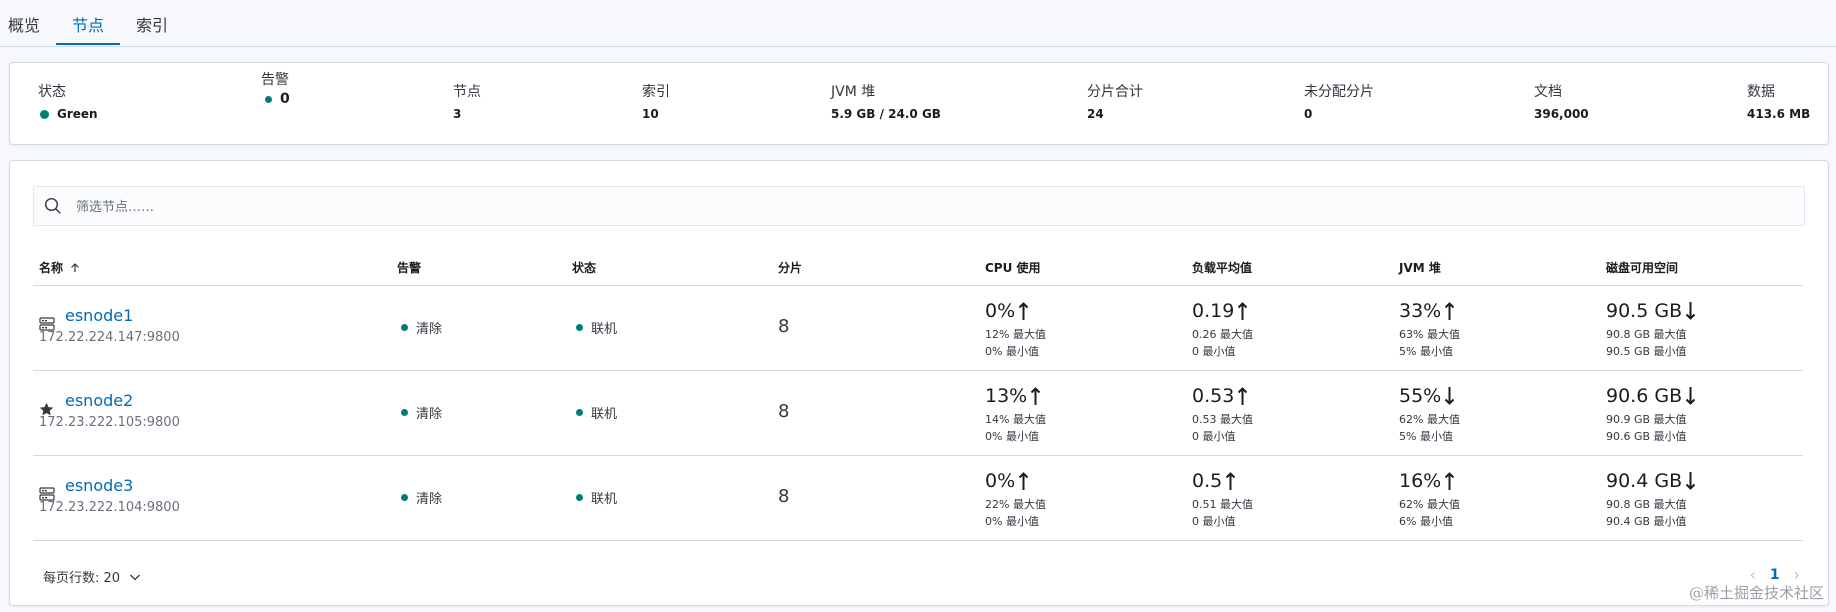 This screenshot has height=612, width=1836. I want to click on tab-overview: 概览, so click(24, 24).